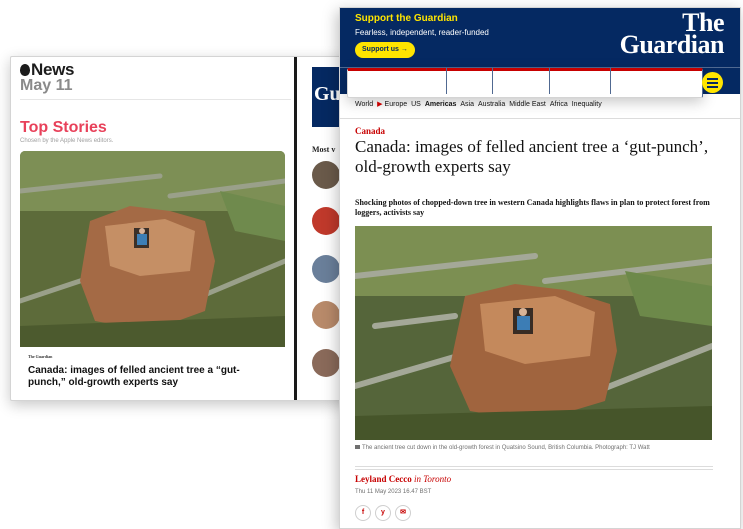 This screenshot has width=743, height=529. I want to click on facebook-icon: f, so click(363, 513).